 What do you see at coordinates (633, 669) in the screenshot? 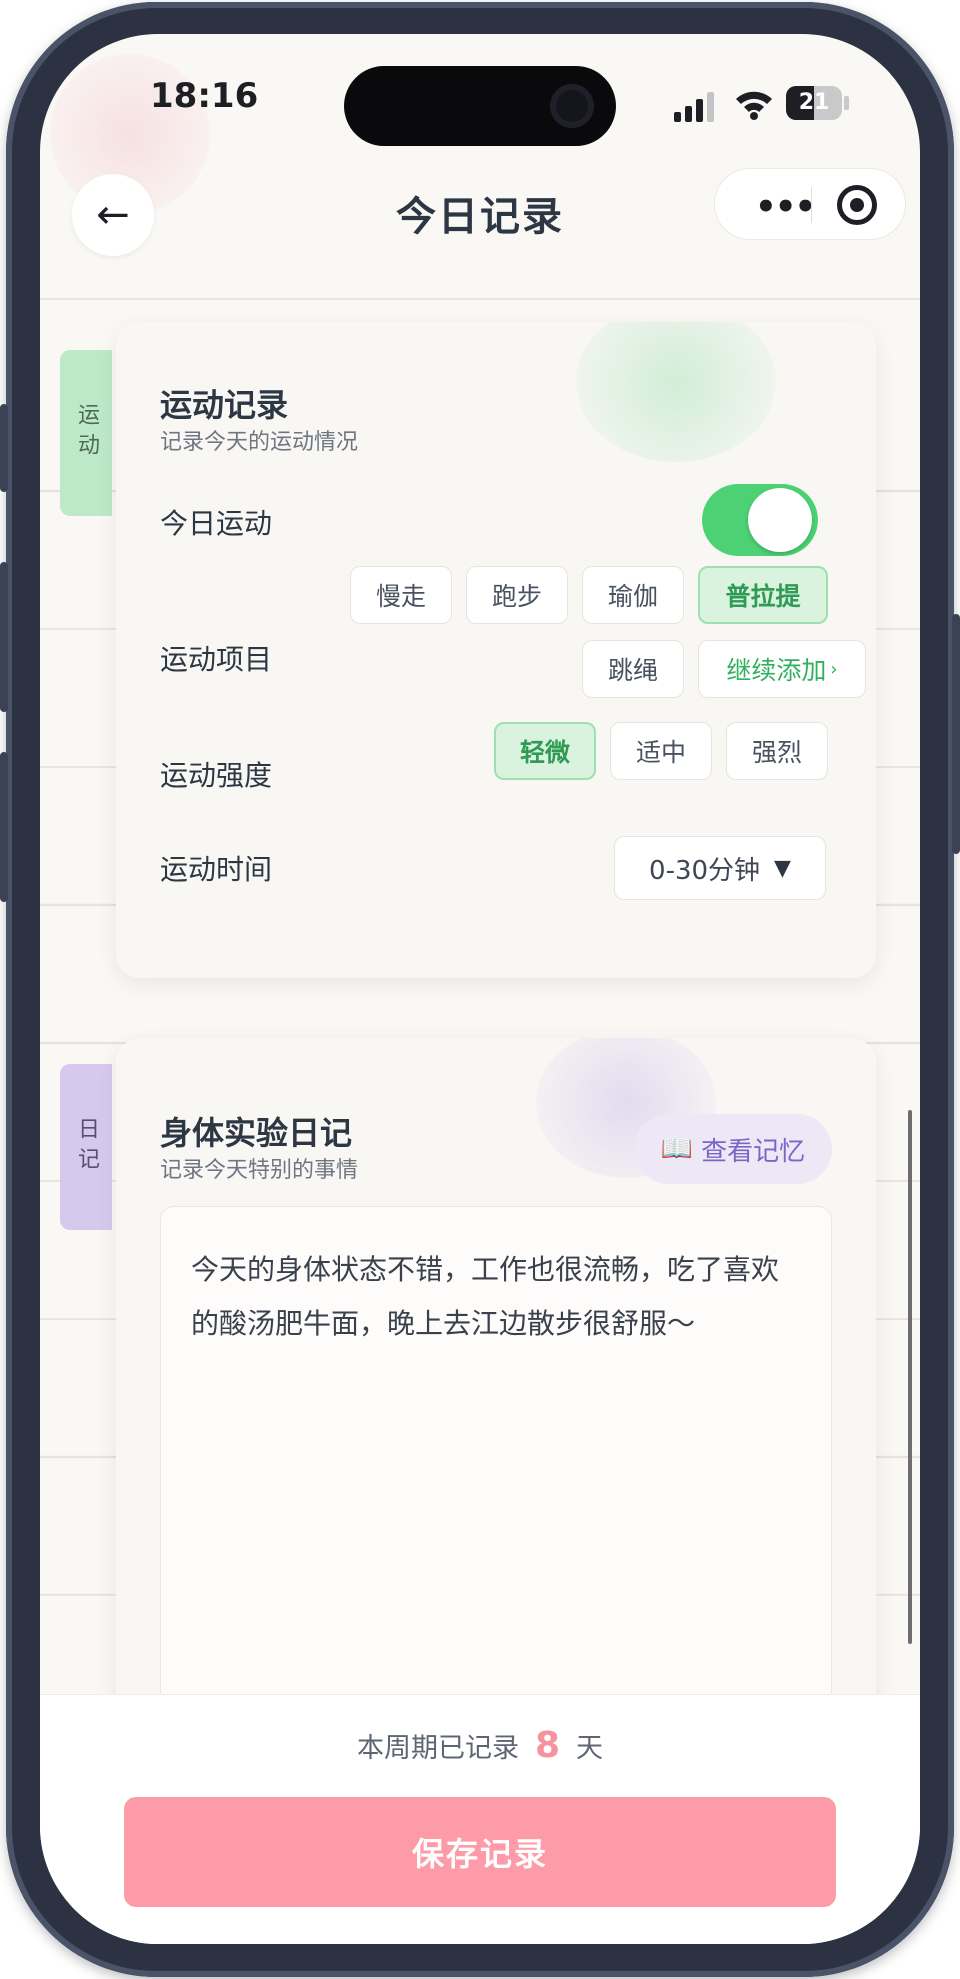
I see `exercise-chip-jump-rope: 跳绳` at bounding box center [633, 669].